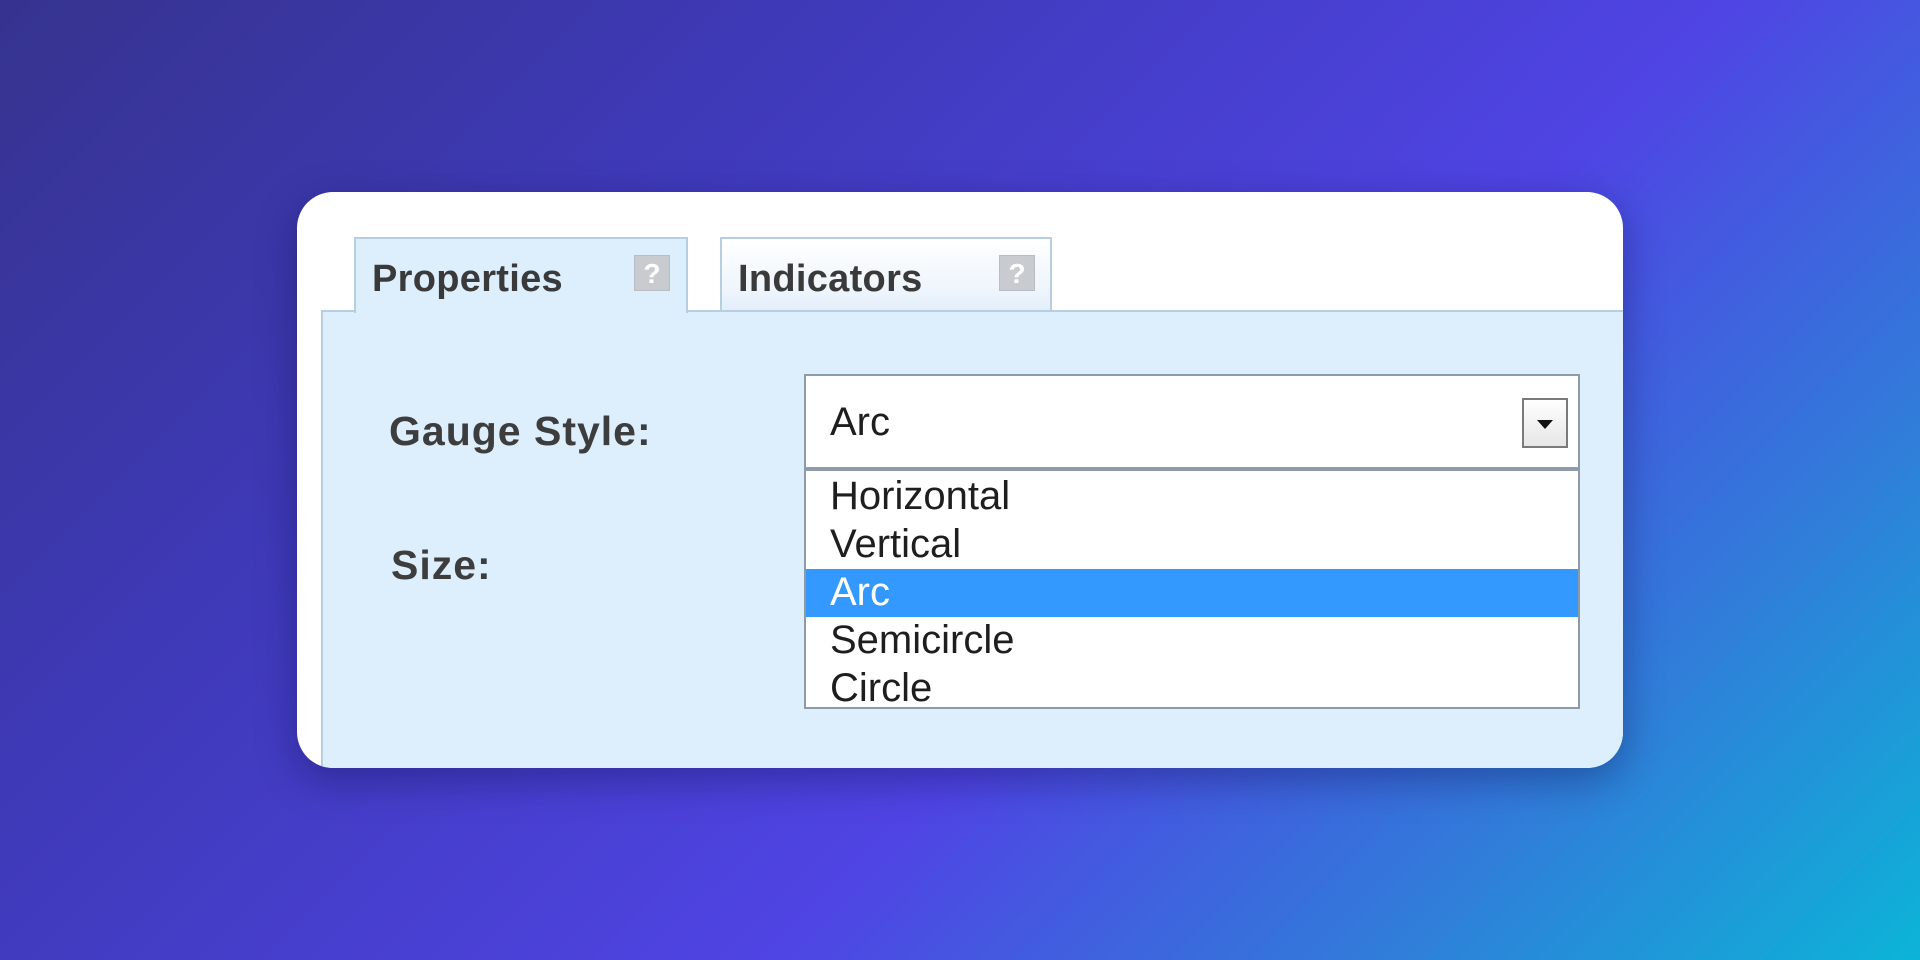 The width and height of the screenshot is (1920, 960). What do you see at coordinates (441, 565) in the screenshot?
I see `size-label: Size:` at bounding box center [441, 565].